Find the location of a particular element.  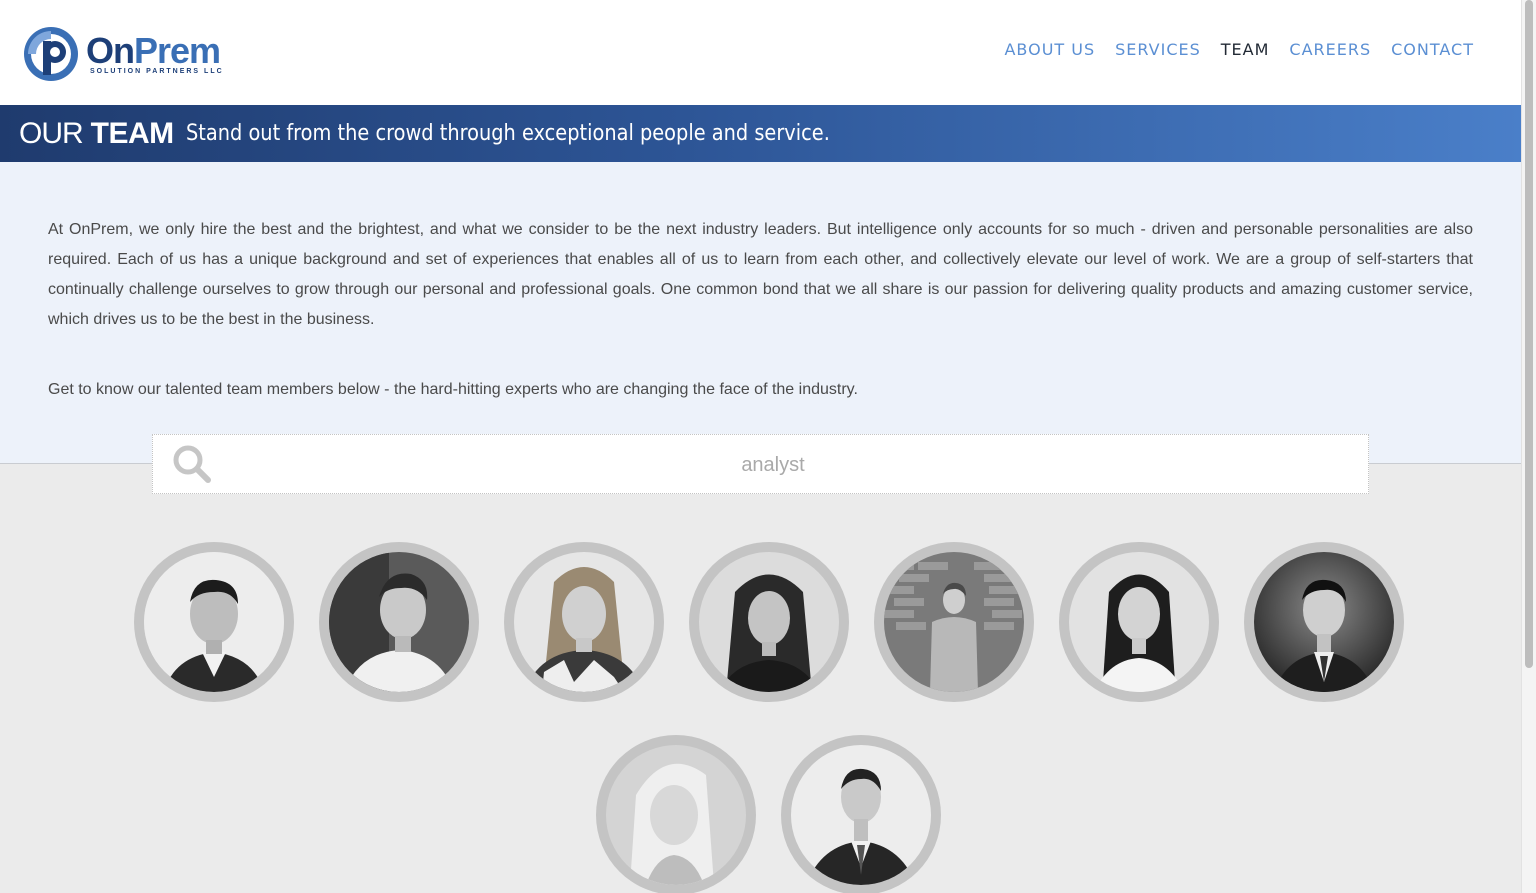

search-input is located at coordinates (773, 465).